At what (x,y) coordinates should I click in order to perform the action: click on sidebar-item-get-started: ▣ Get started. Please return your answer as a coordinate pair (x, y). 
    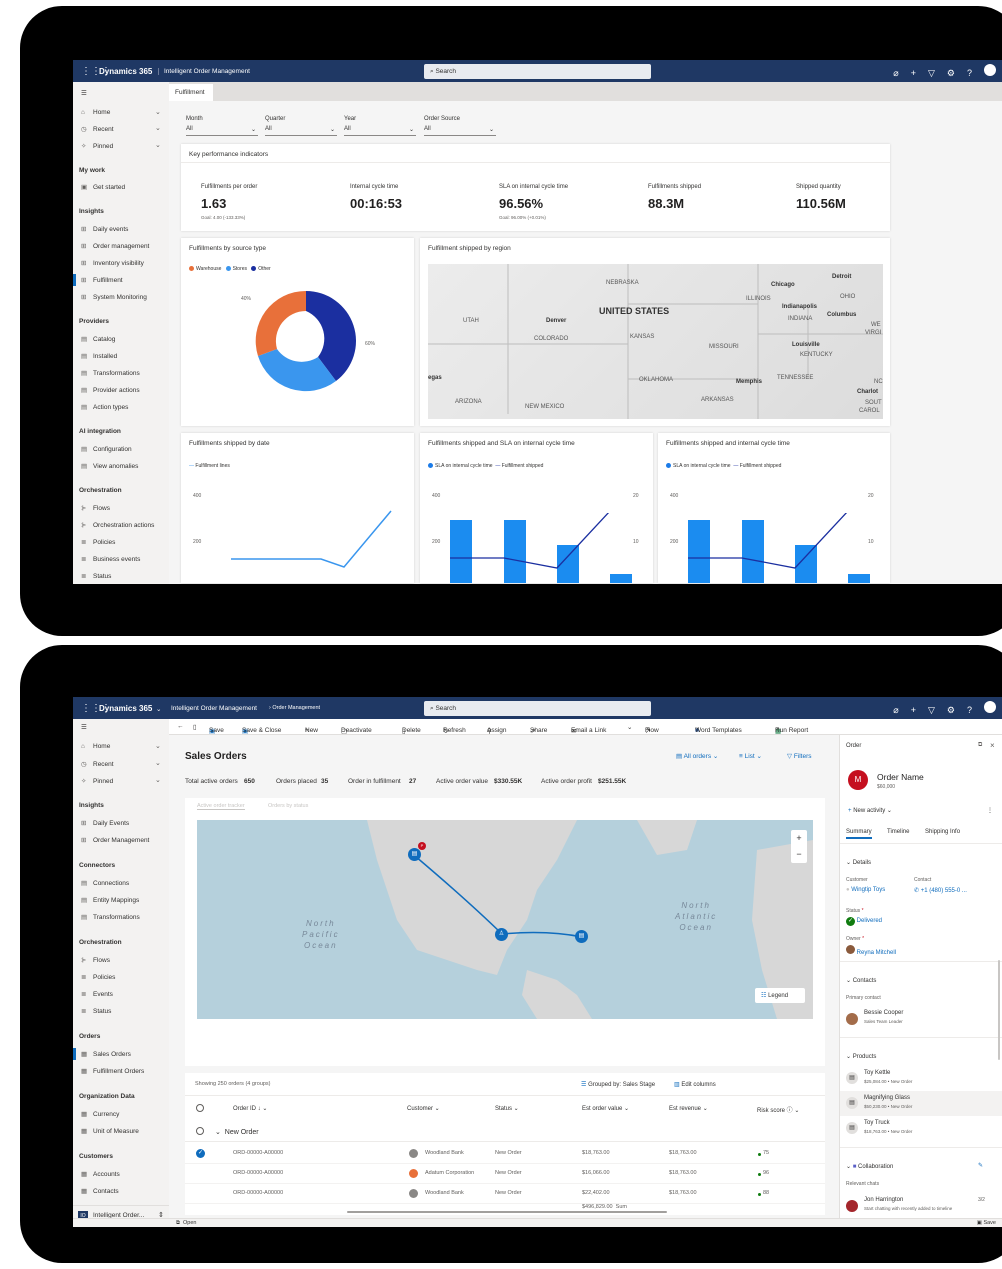
    Looking at the image, I should click on (103, 187).